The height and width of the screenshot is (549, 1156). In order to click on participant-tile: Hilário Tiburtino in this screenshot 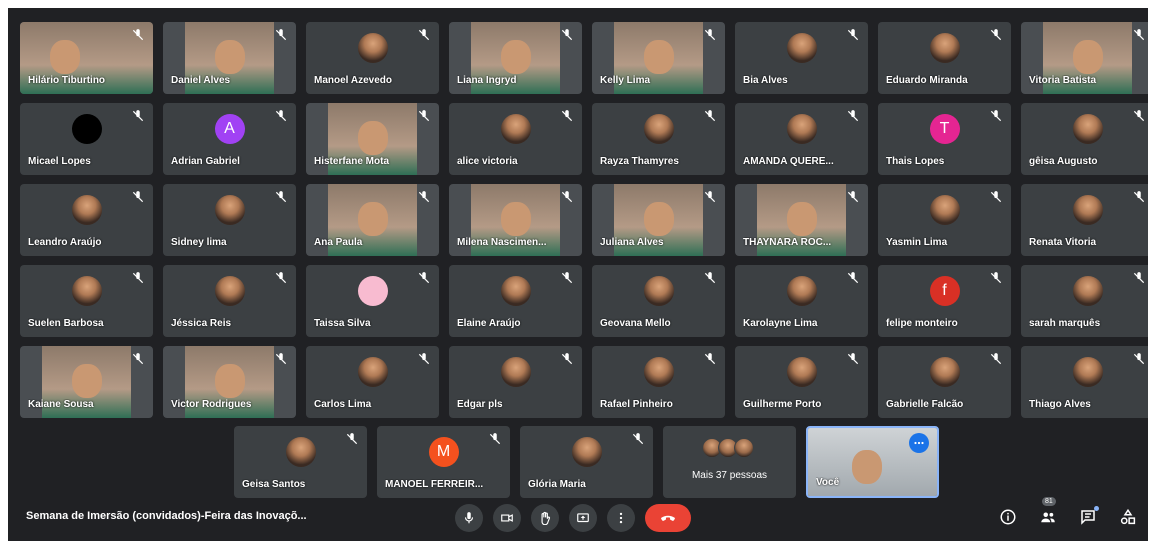, I will do `click(86, 58)`.